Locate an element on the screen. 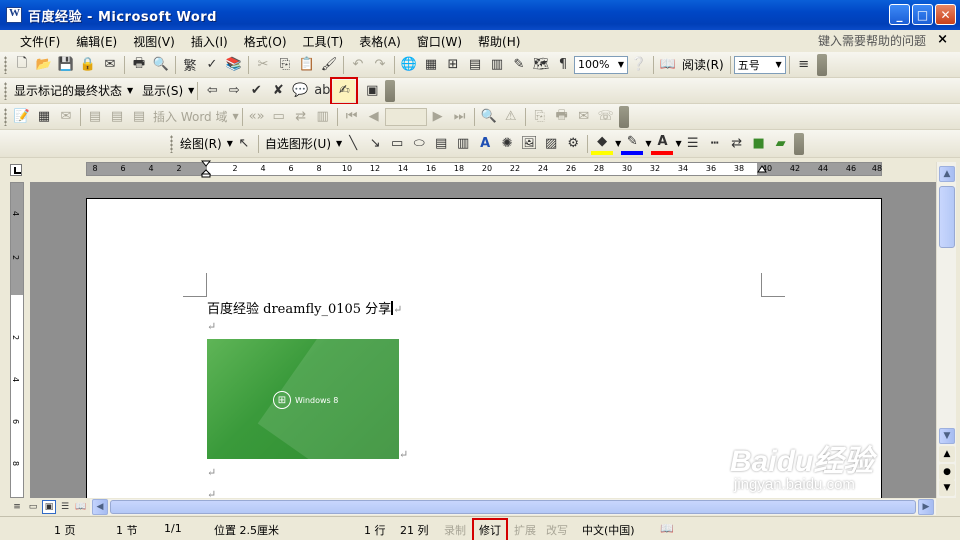 Image resolution: width=960 pixels, height=540 pixels. cut-icon: ✂ is located at coordinates (263, 65).